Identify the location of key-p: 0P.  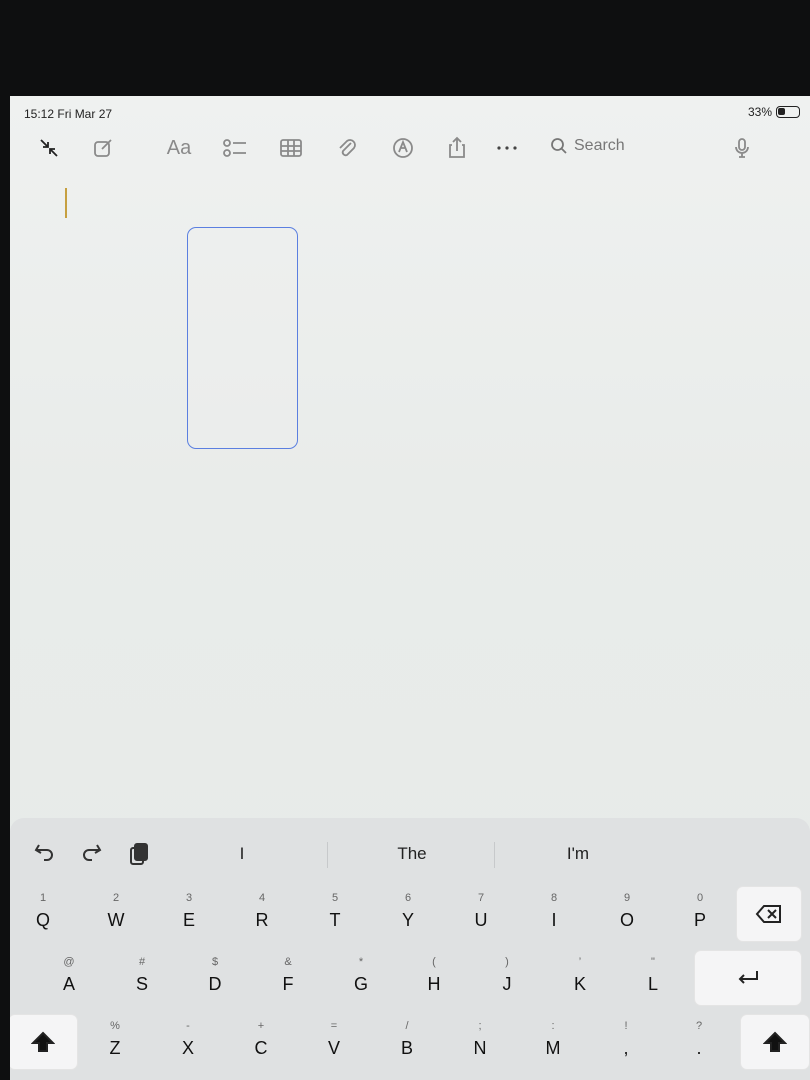
(700, 914).